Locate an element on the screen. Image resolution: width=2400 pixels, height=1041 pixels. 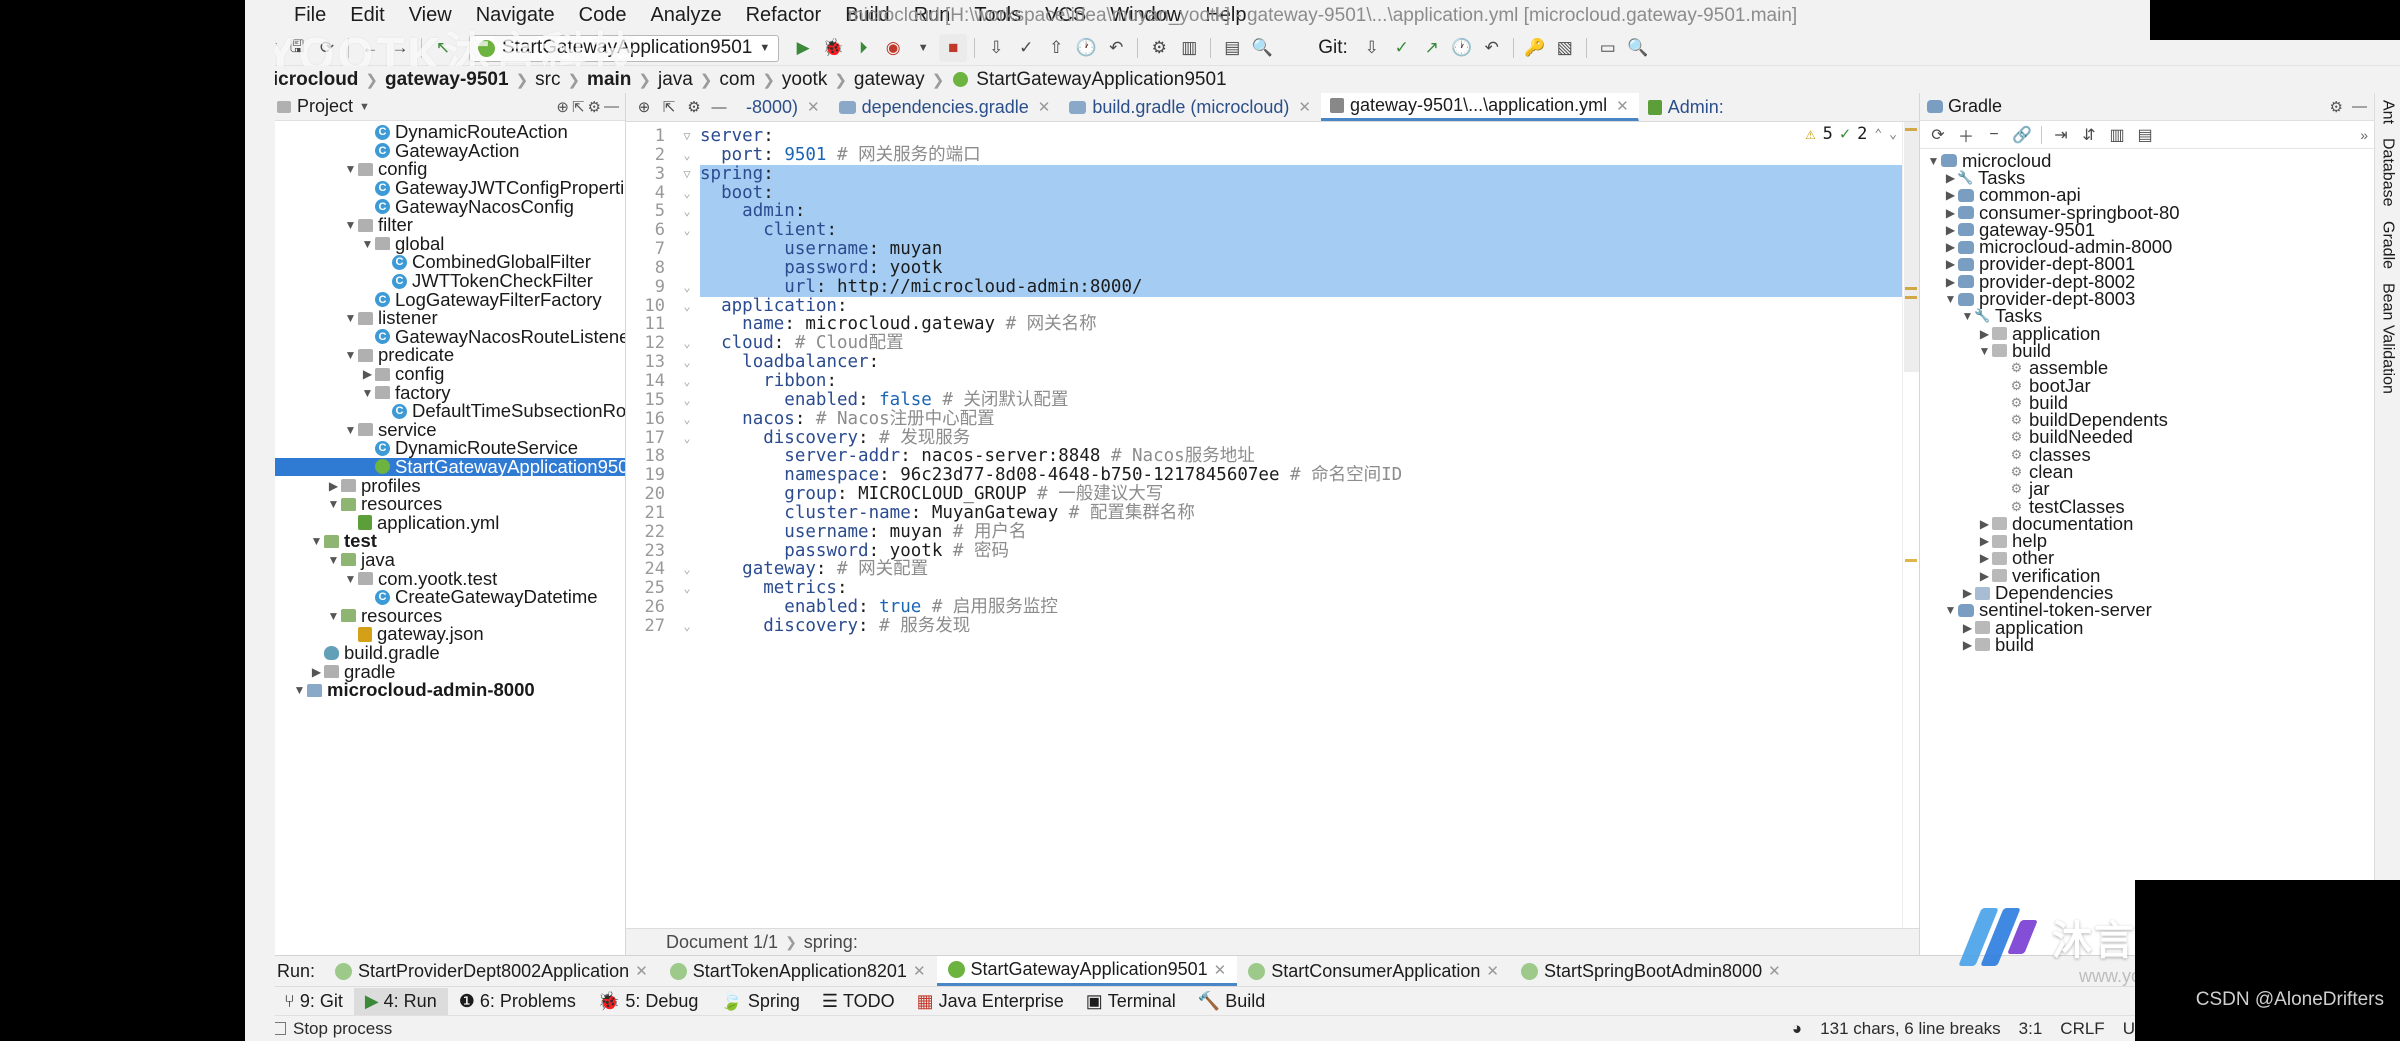
gradle-tree-node: ▼ sentinel-token-server is located at coordinates (2147, 609).